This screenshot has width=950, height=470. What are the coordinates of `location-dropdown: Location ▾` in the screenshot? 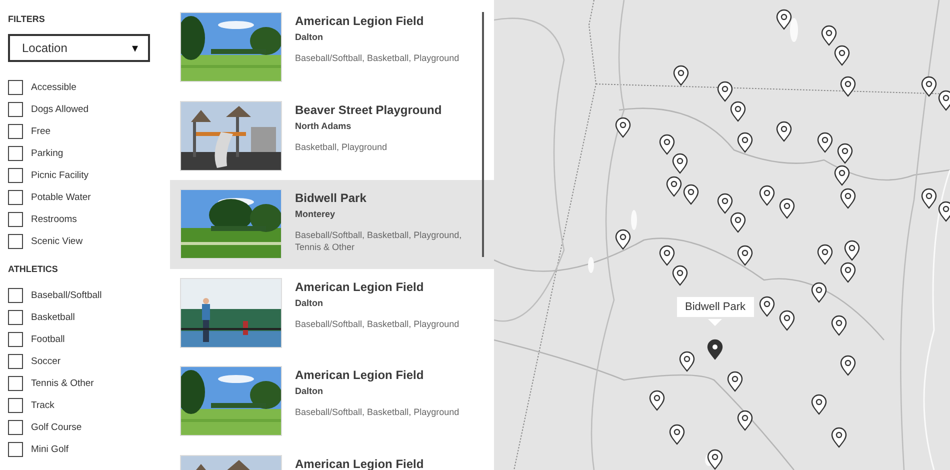 It's located at (79, 48).